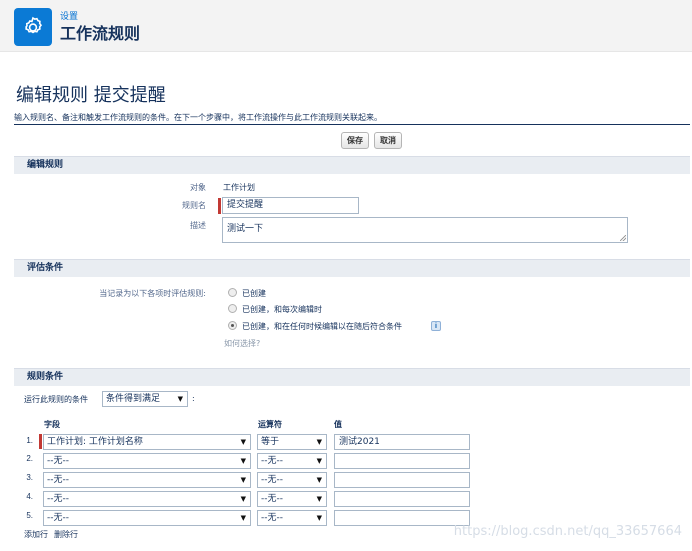  Describe the element at coordinates (245, 229) in the screenshot. I see `description-text: 测试一下` at that location.